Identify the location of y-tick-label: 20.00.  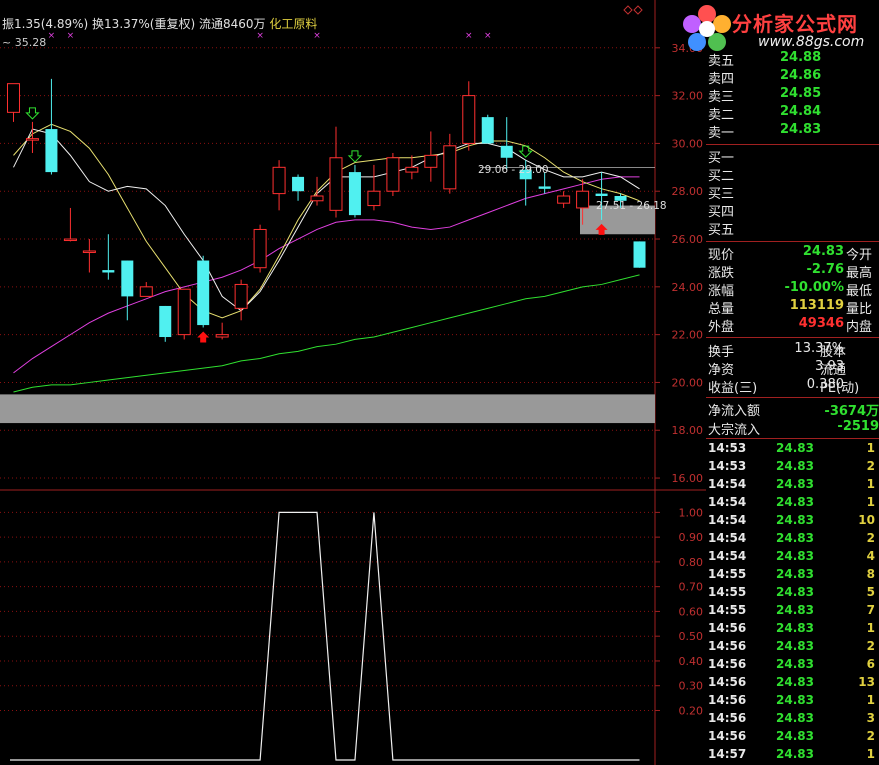
(688, 382).